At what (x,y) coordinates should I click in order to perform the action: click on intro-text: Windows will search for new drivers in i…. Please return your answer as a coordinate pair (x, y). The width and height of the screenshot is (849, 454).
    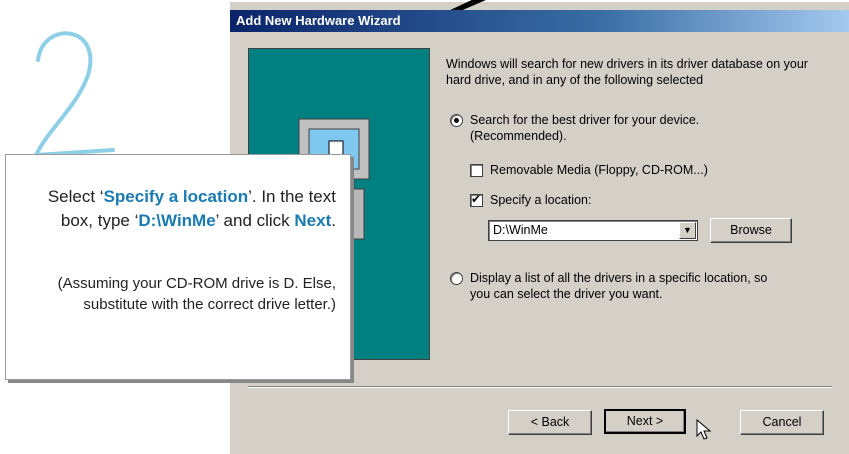
    Looking at the image, I should click on (627, 72).